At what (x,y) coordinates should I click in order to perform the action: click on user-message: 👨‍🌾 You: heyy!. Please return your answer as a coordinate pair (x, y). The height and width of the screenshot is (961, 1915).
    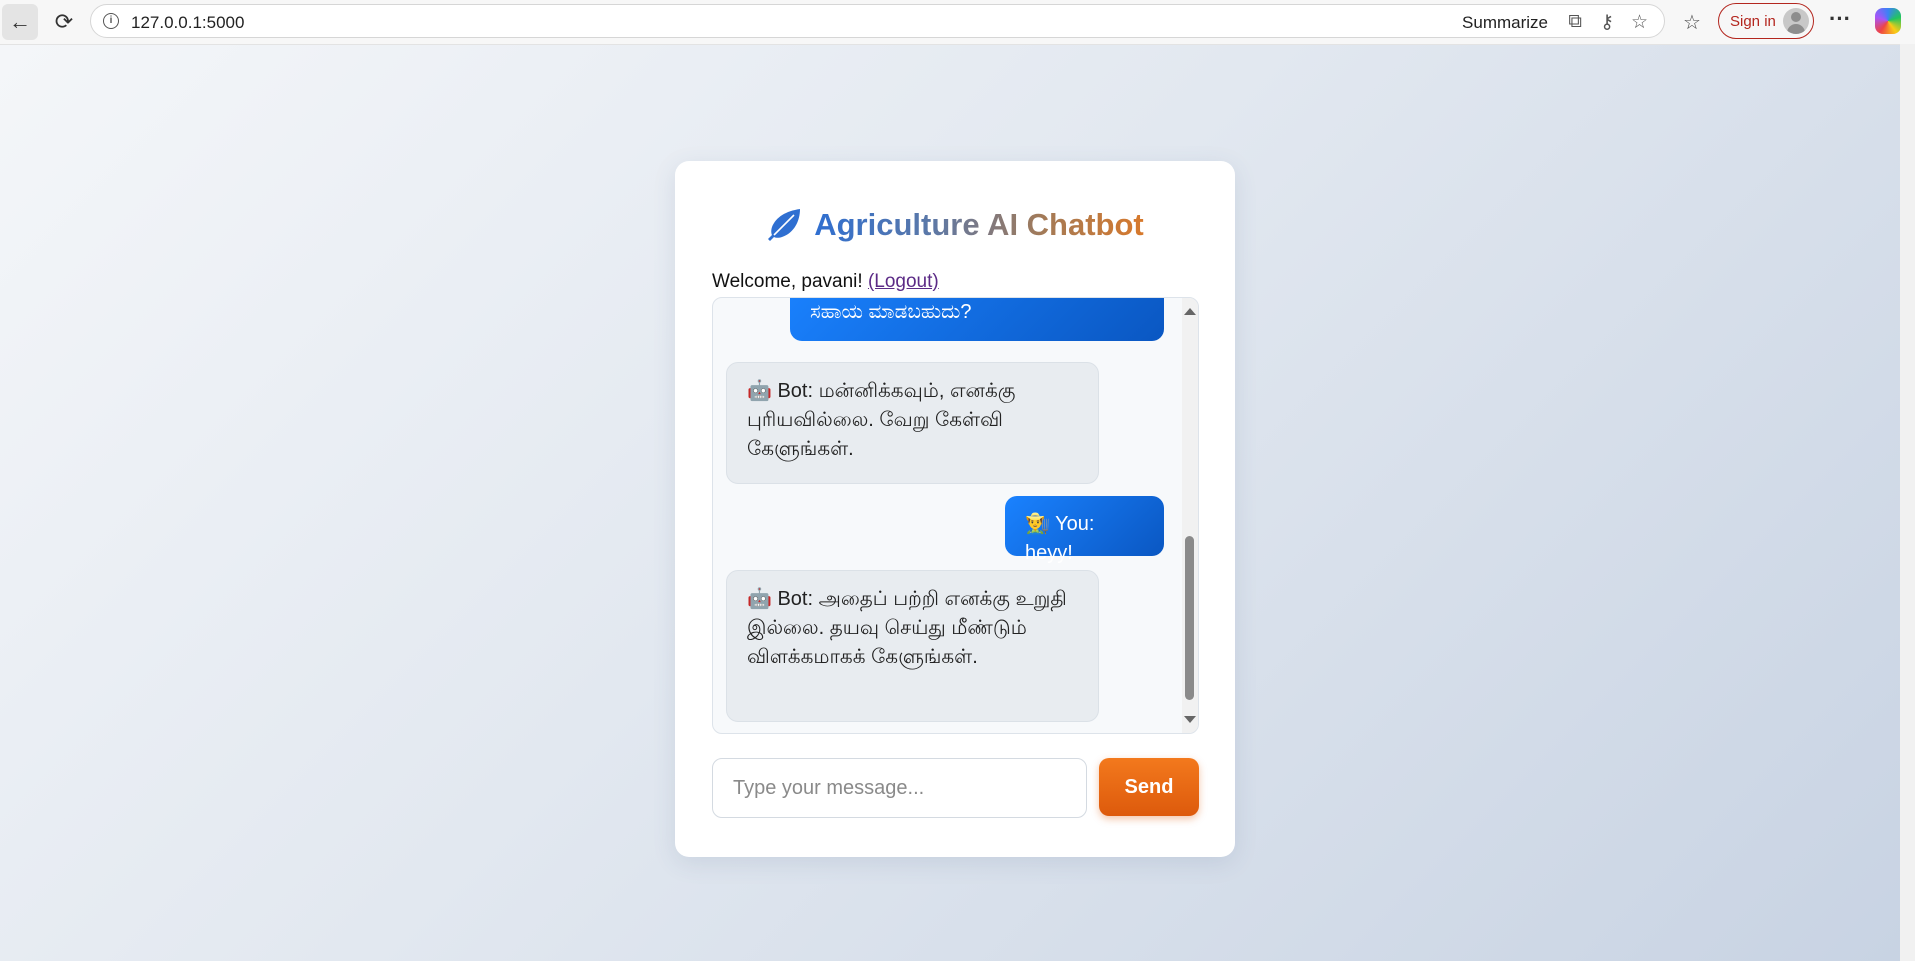
    Looking at the image, I should click on (1084, 530).